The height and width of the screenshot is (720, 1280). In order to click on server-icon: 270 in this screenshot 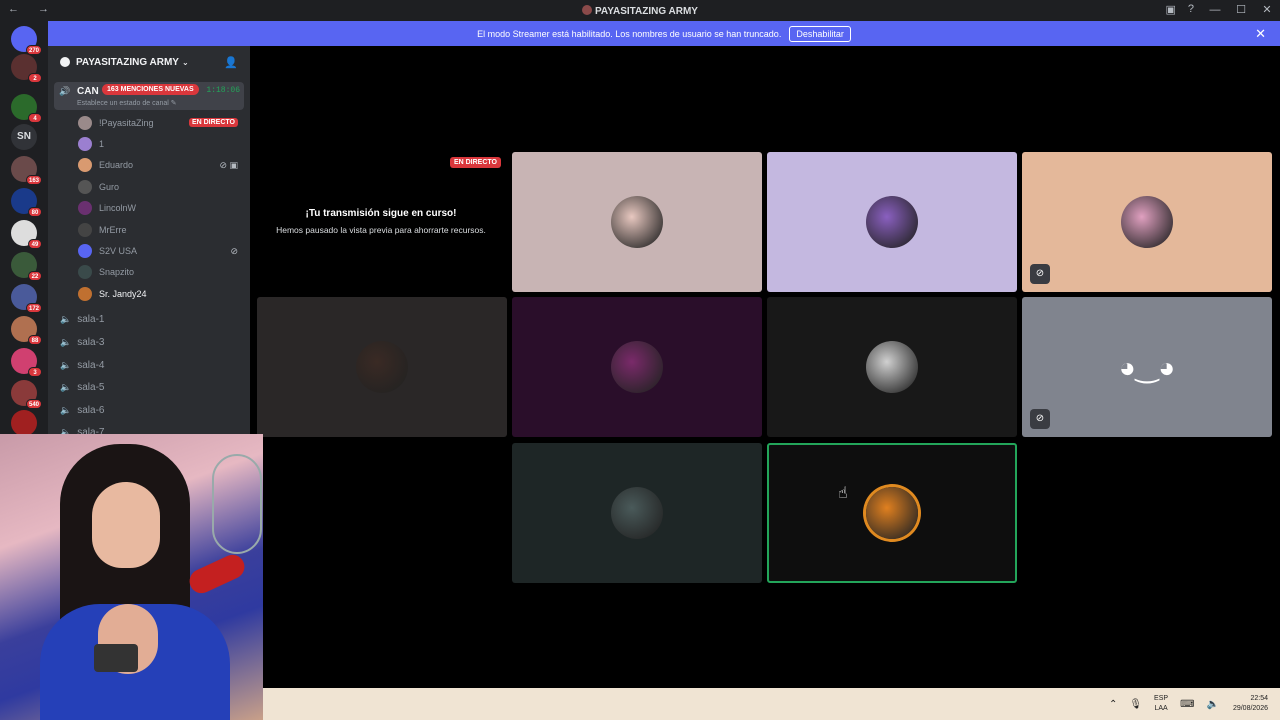, I will do `click(26, 40)`.